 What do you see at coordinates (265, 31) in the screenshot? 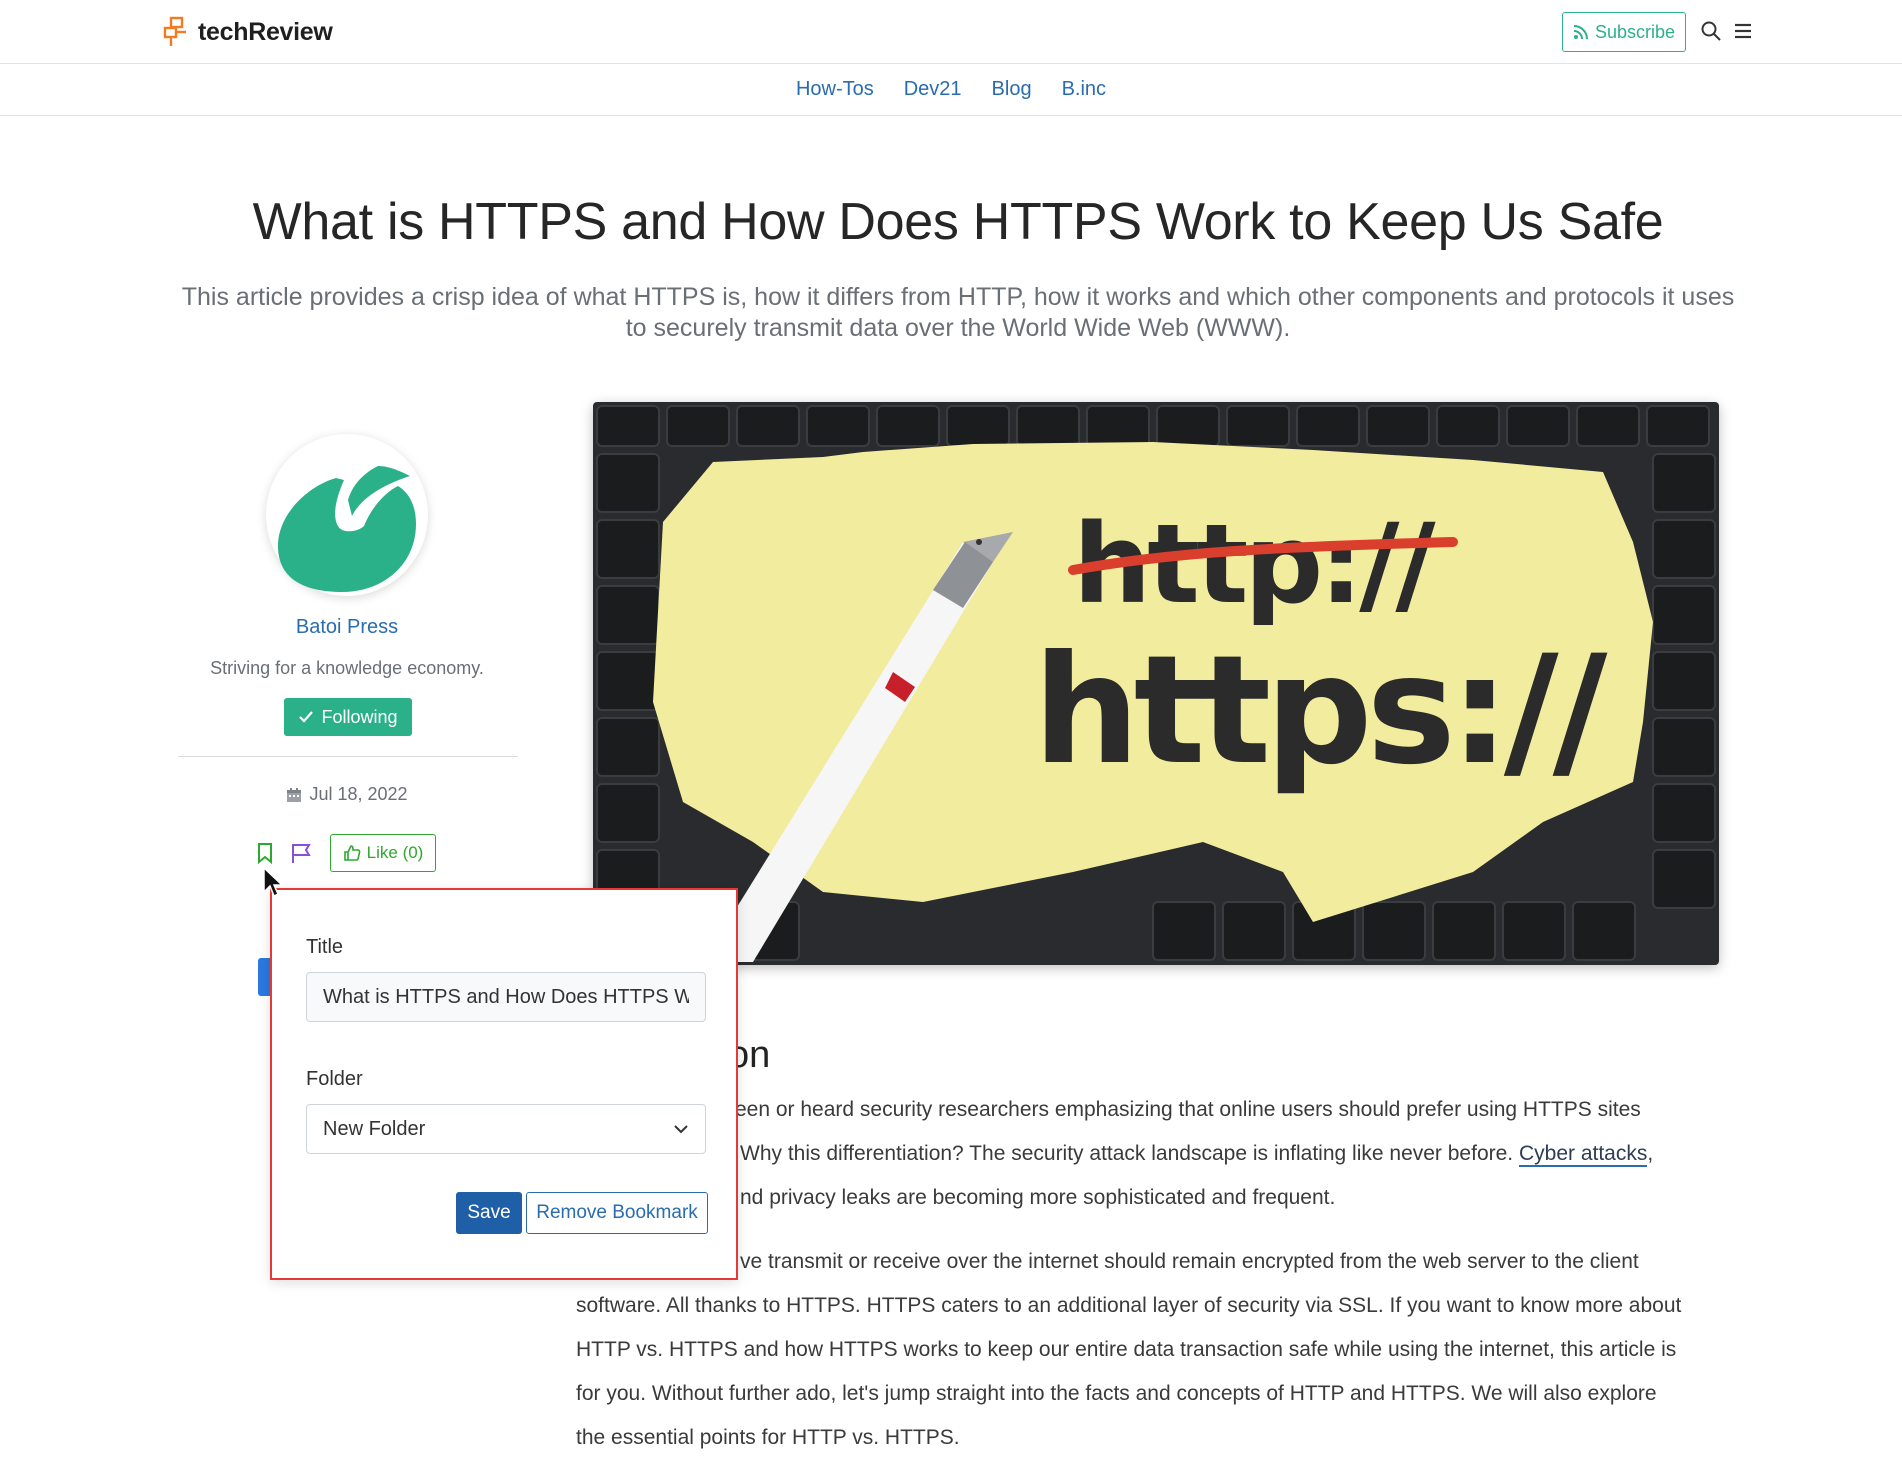
I see `brand-name: techReview` at bounding box center [265, 31].